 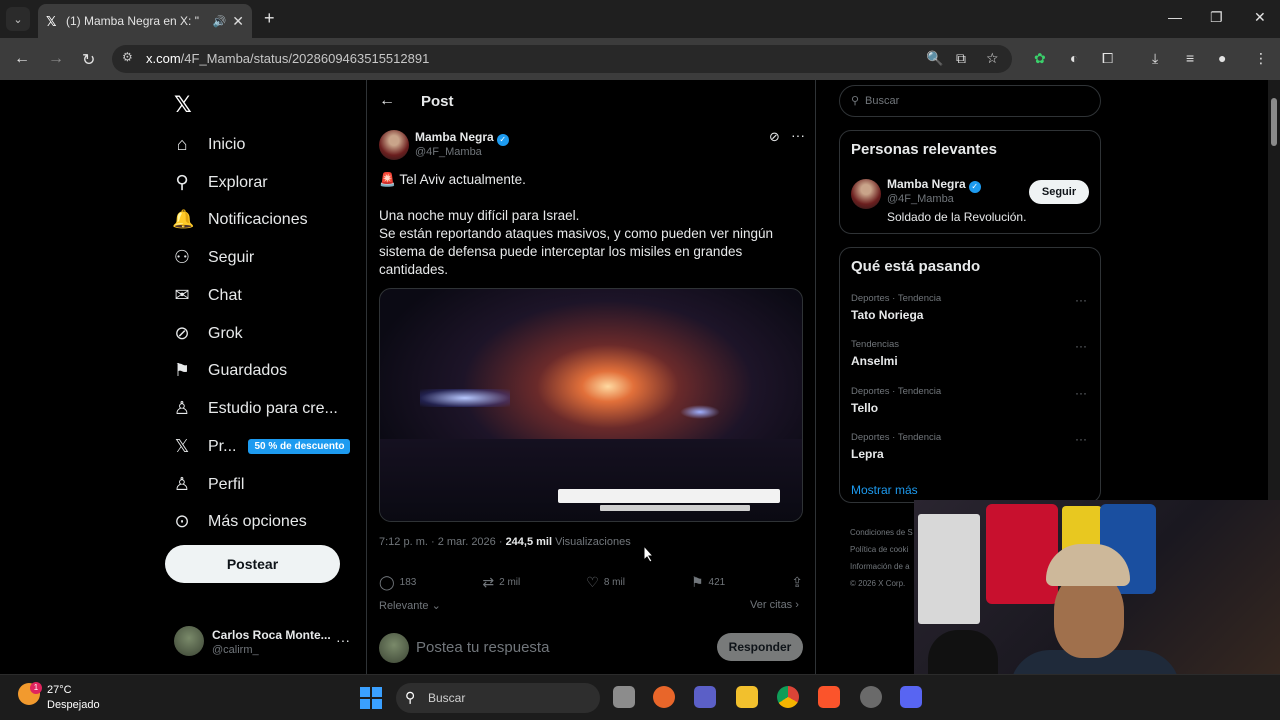 What do you see at coordinates (829, 697) in the screenshot?
I see `brave-icon` at bounding box center [829, 697].